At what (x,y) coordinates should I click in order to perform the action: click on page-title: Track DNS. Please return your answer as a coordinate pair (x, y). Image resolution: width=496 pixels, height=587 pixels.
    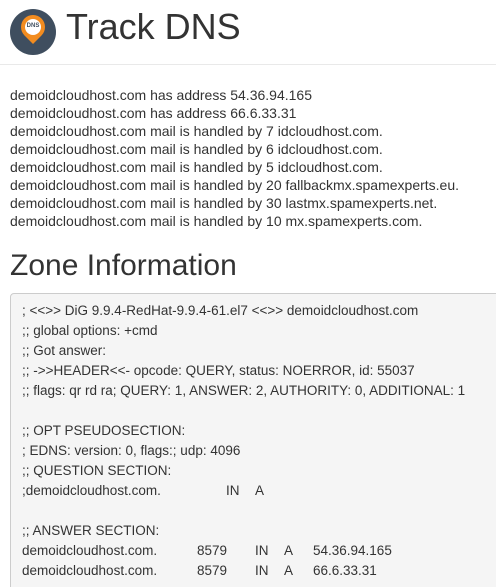
    Looking at the image, I should click on (153, 26).